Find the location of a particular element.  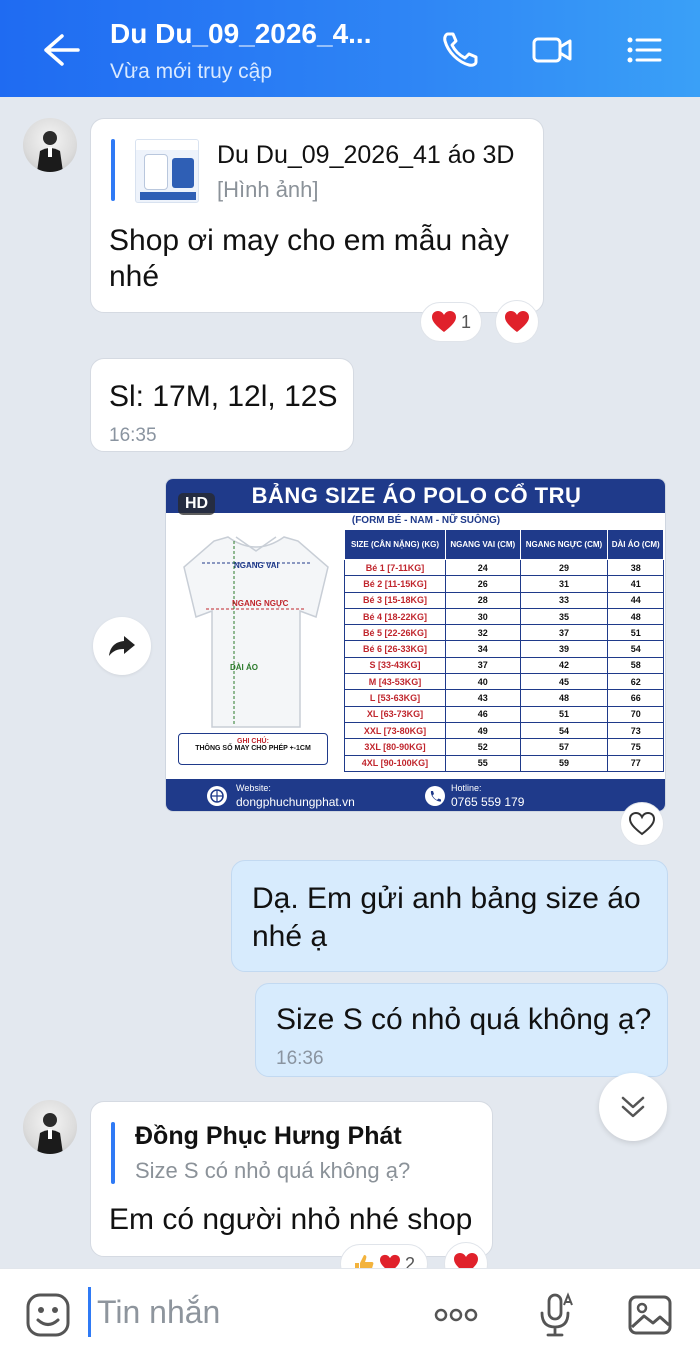

table-row: Bé 6 [26-33KG] 34 39 54 is located at coordinates (504, 649).